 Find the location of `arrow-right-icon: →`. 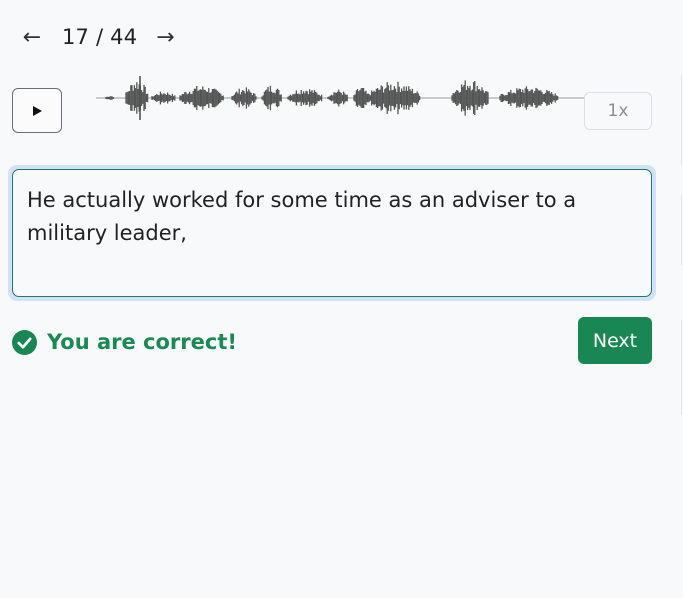

arrow-right-icon: → is located at coordinates (165, 37).